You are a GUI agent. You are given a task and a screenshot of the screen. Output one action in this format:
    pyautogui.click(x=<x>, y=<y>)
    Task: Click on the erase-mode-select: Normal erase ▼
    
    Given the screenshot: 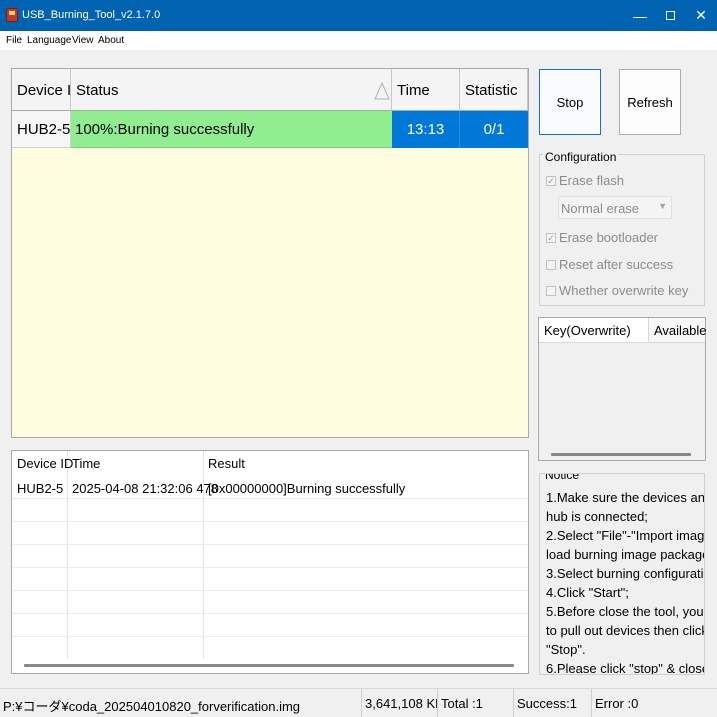 What is the action you would take?
    pyautogui.click(x=615, y=207)
    